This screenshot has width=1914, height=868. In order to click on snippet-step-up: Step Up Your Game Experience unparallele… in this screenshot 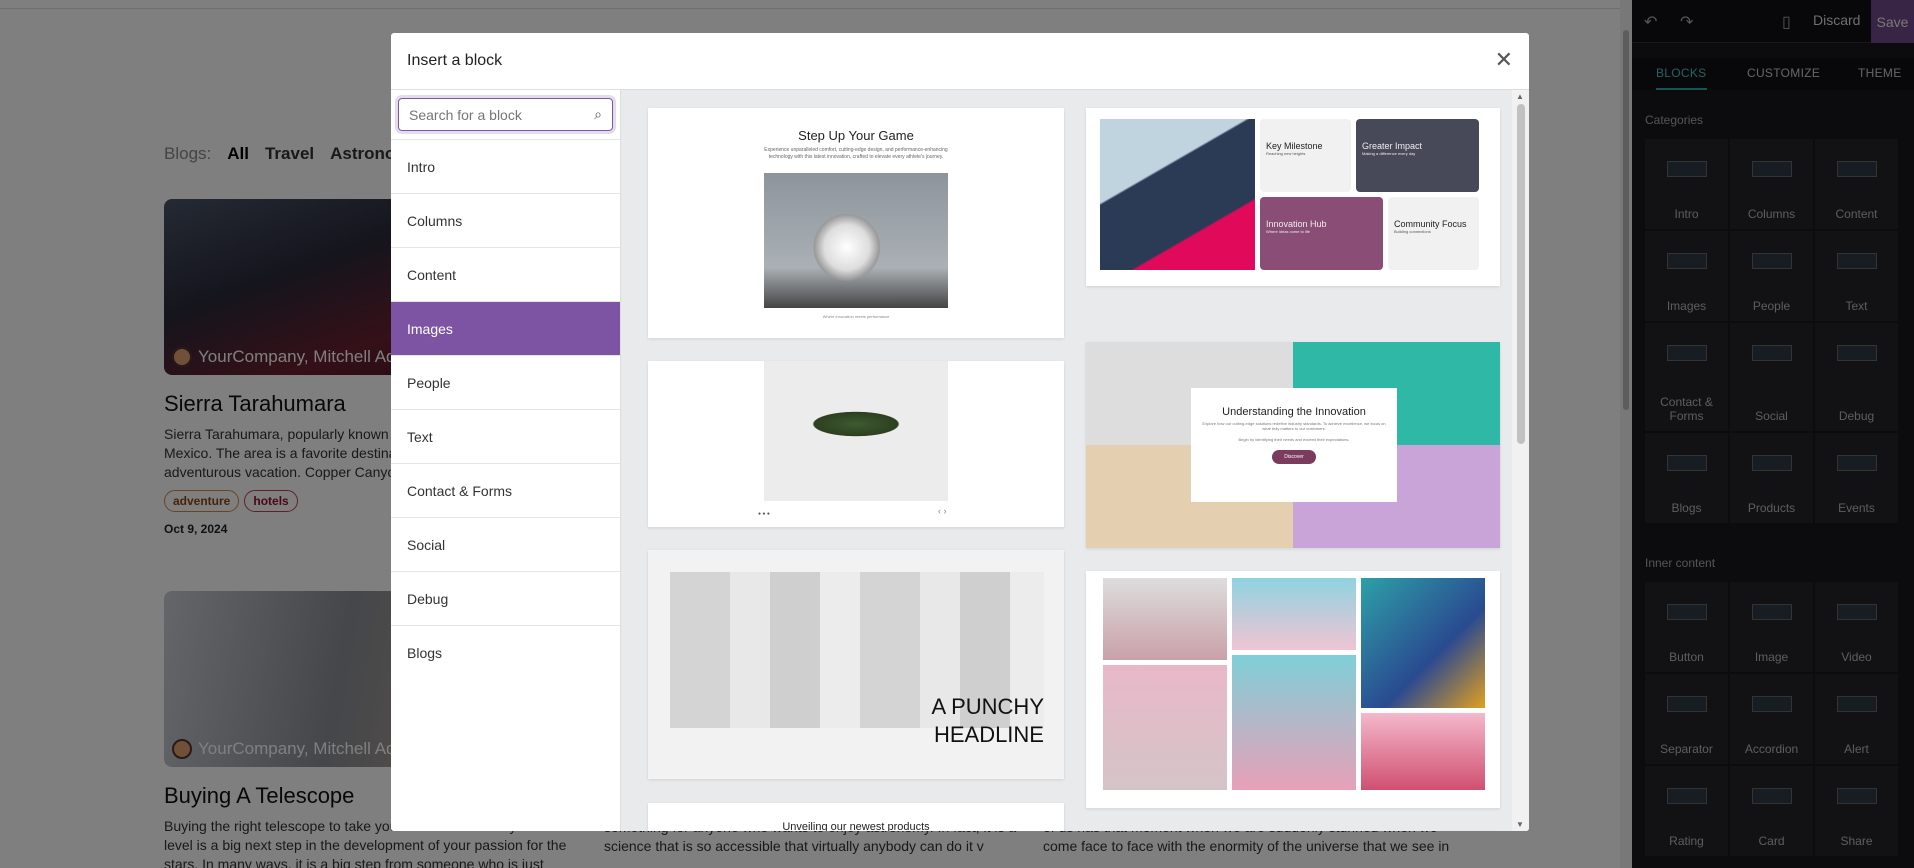, I will do `click(856, 223)`.